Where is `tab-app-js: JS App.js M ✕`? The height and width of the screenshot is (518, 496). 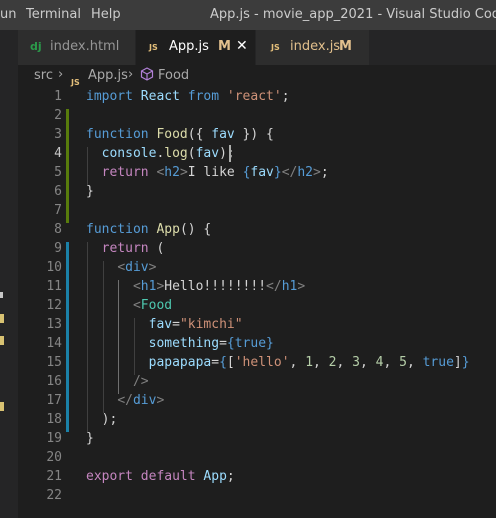
tab-app-js: JS App.js M ✕ is located at coordinates (196, 47).